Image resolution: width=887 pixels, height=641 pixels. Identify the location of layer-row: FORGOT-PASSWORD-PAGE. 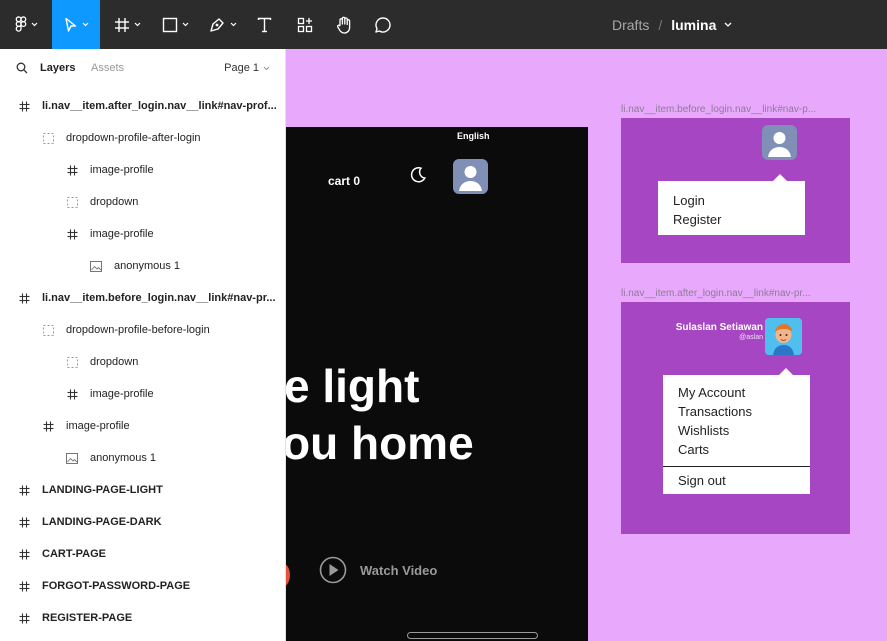
(143, 586).